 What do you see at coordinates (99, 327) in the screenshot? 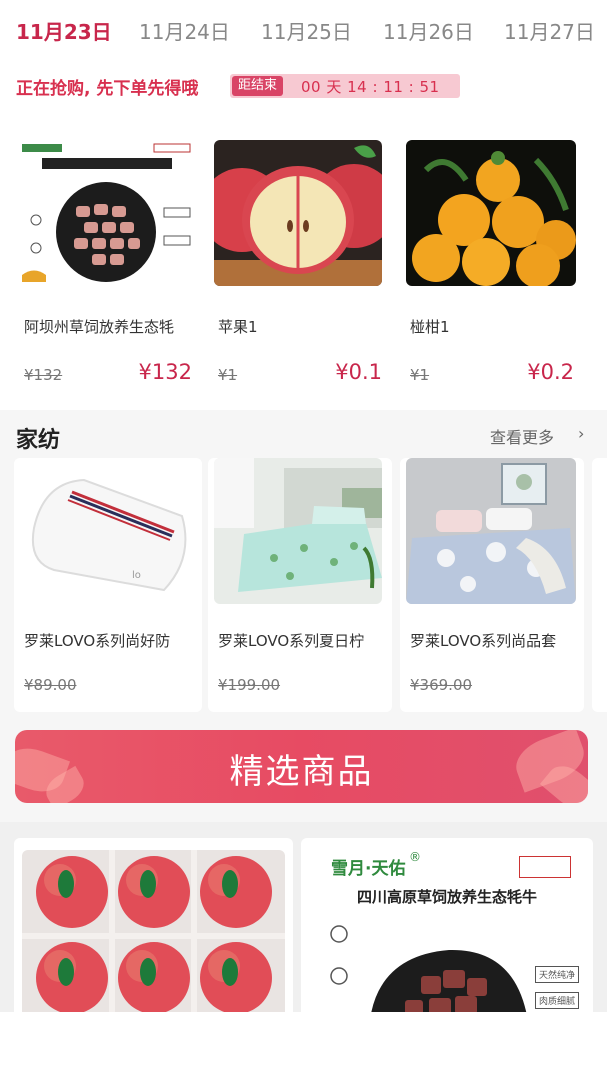
I see `product-name: 阿坝州草饲放养生态牦` at bounding box center [99, 327].